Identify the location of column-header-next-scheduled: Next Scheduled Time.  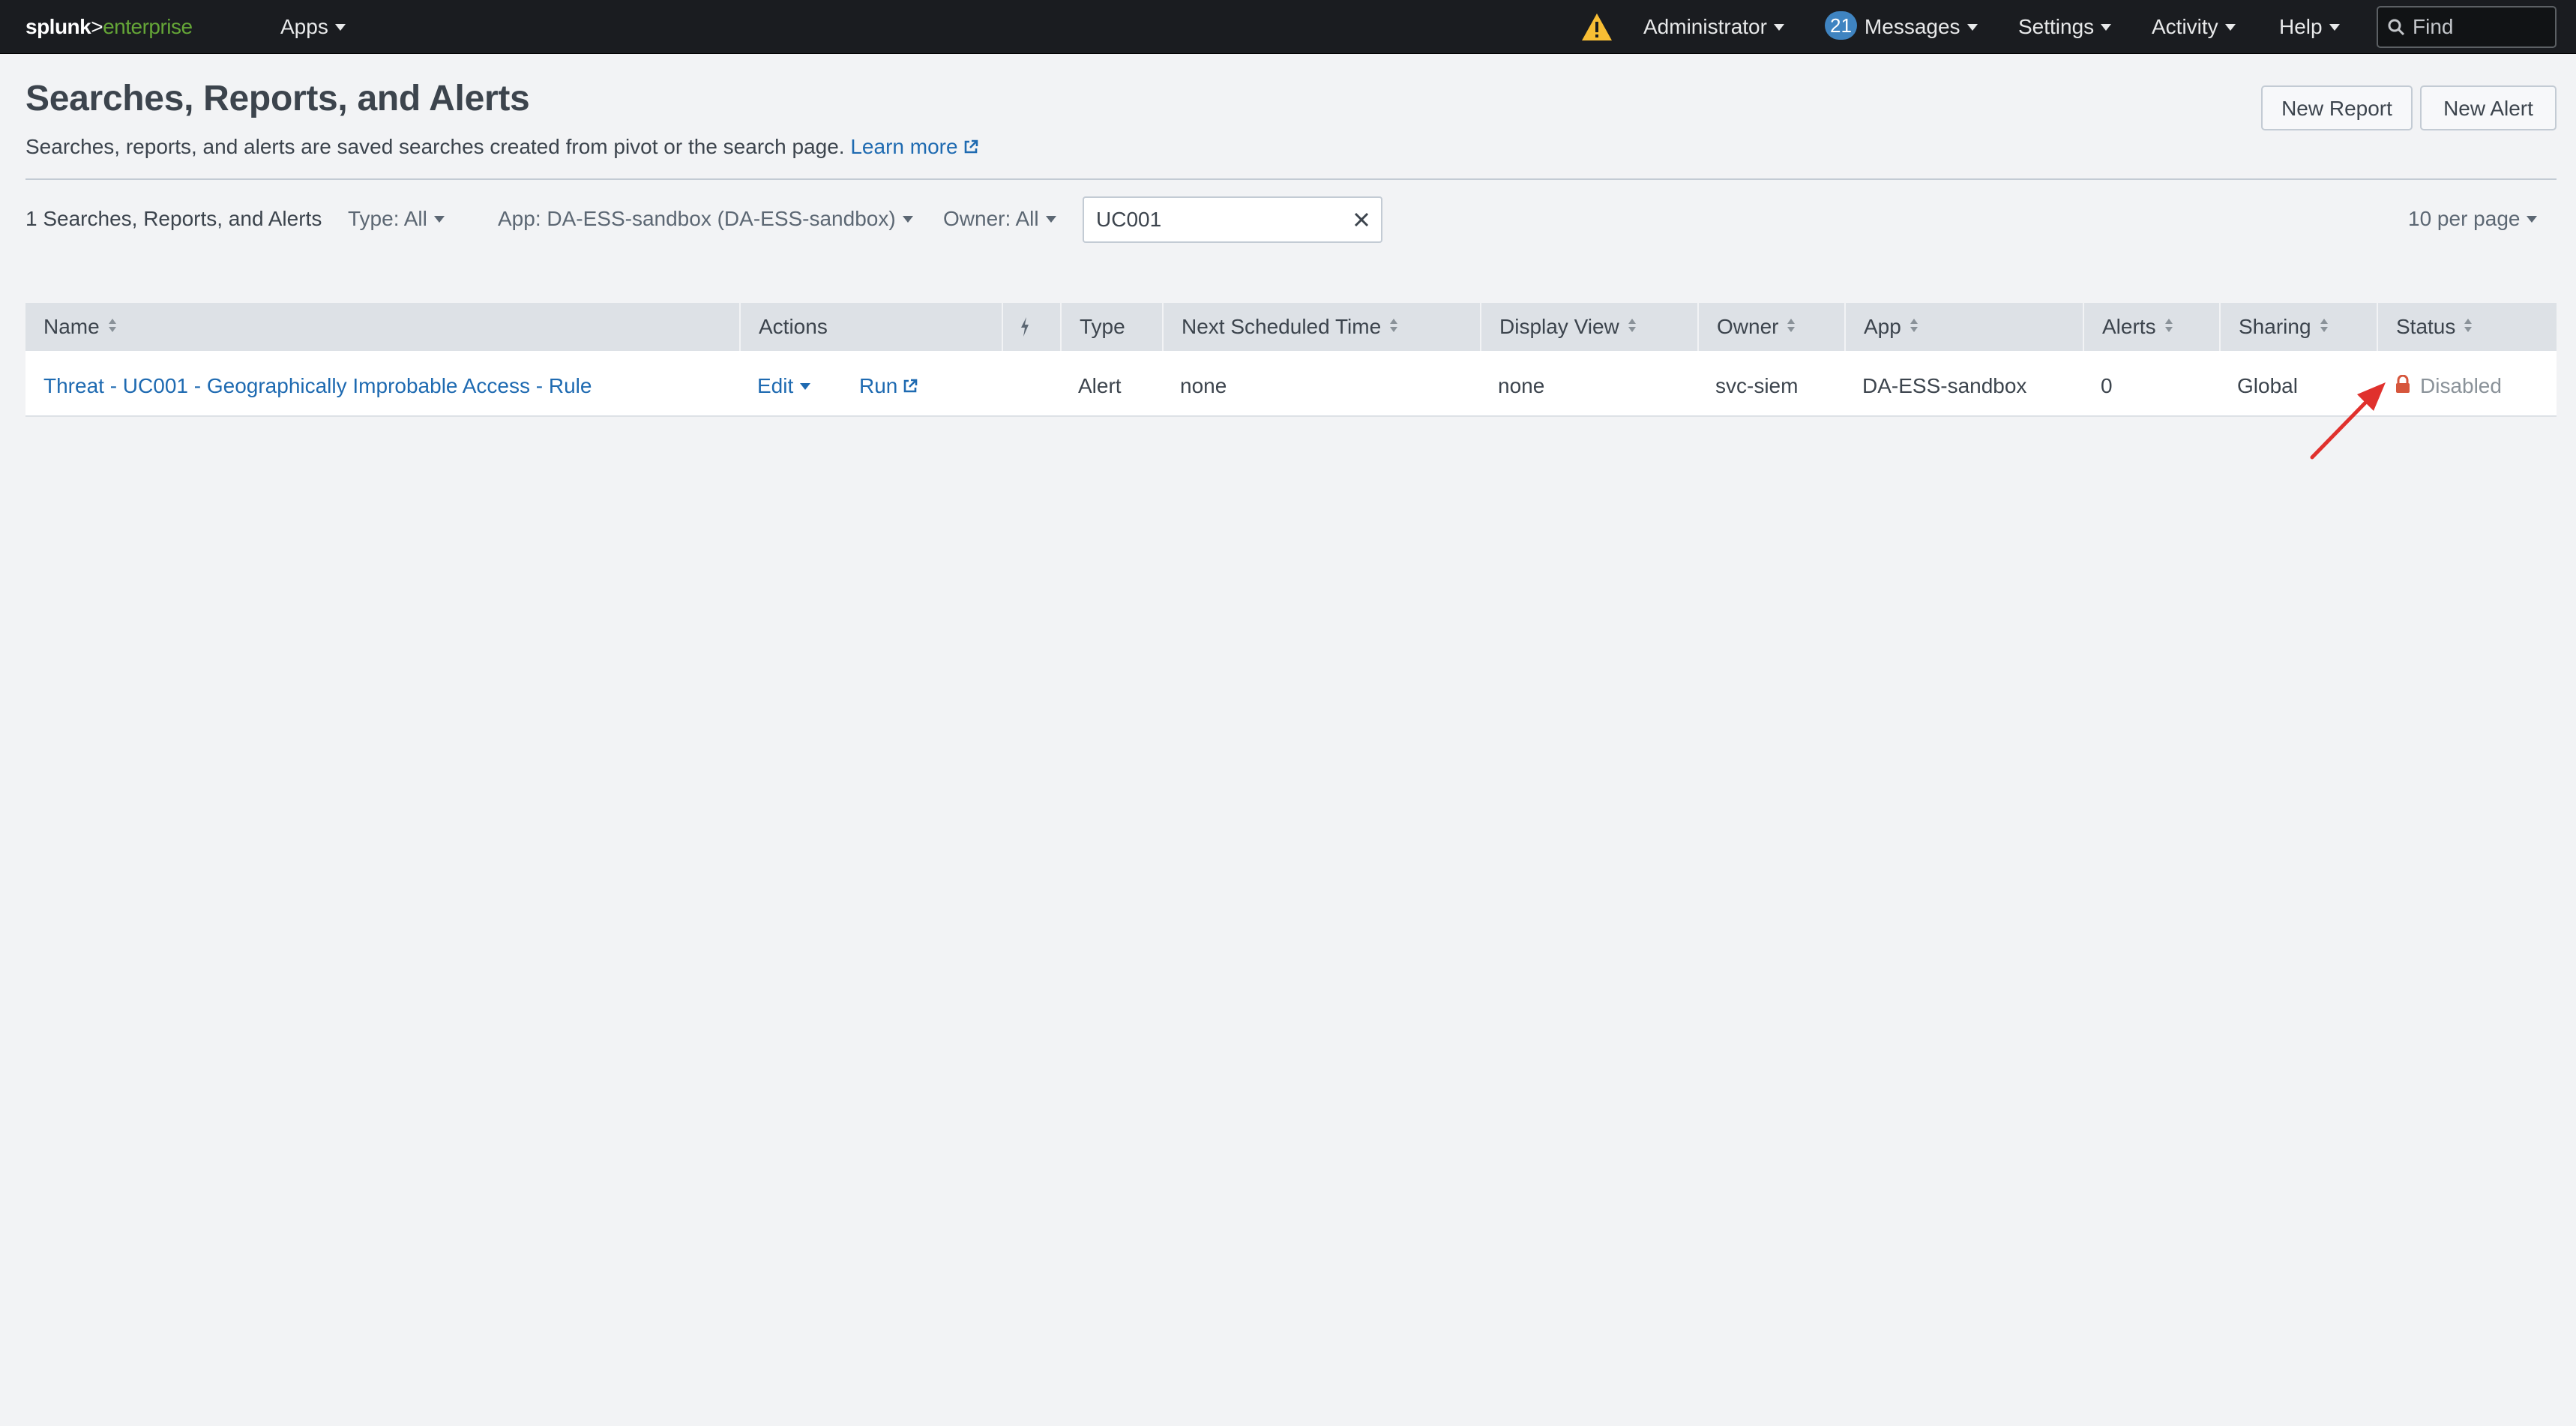
(1321, 327).